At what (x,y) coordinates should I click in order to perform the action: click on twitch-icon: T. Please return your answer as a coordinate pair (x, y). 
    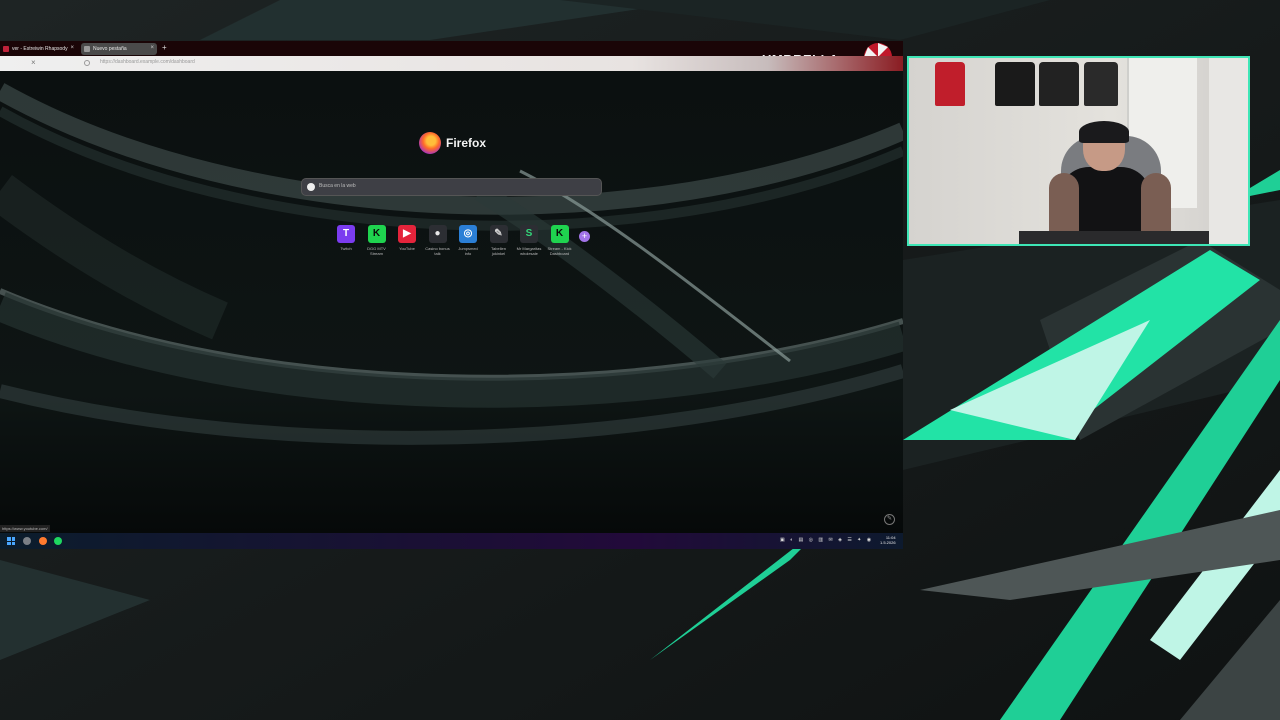
    Looking at the image, I should click on (346, 234).